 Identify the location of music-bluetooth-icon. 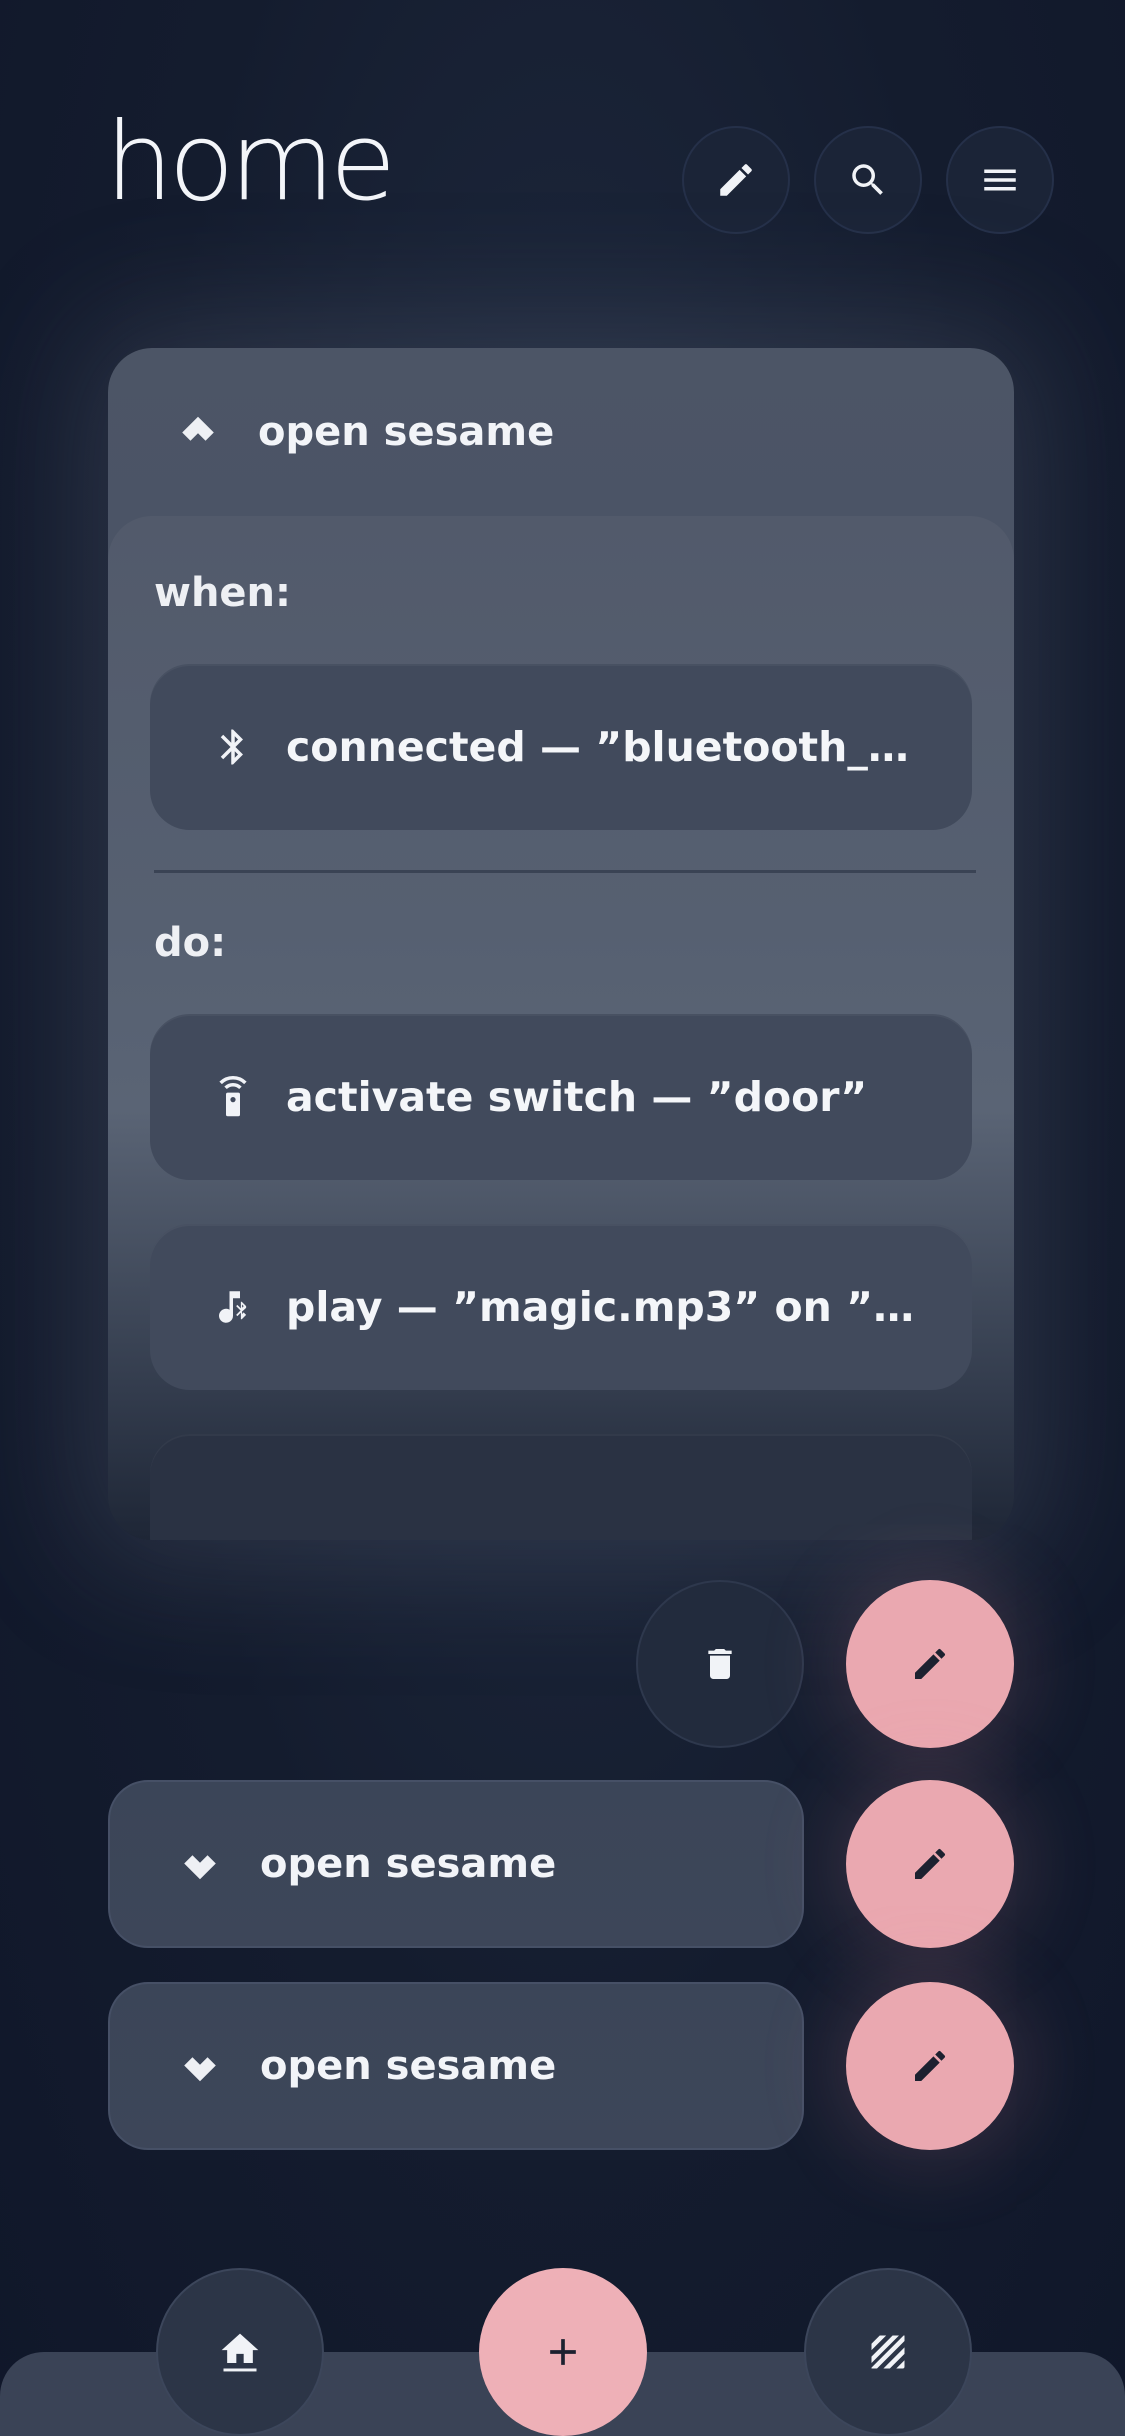
(233, 1307).